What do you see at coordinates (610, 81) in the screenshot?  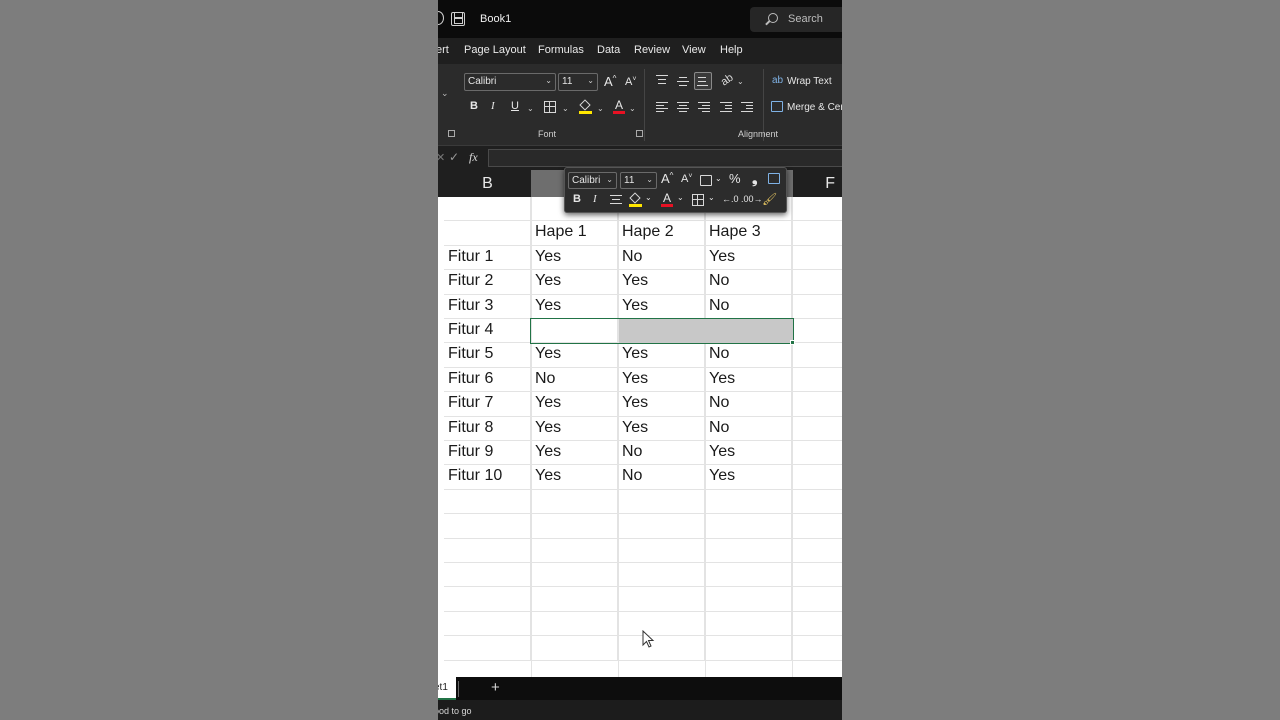 I see `grow-font-button: A^` at bounding box center [610, 81].